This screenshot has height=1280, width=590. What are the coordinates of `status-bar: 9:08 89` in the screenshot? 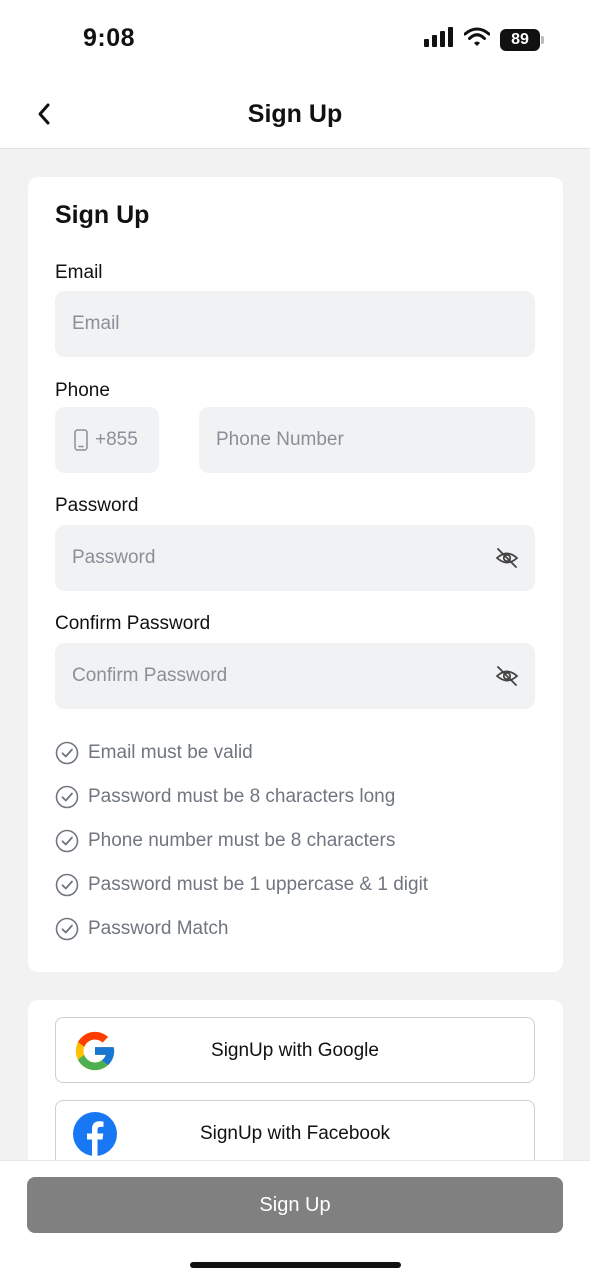 It's located at (295, 40).